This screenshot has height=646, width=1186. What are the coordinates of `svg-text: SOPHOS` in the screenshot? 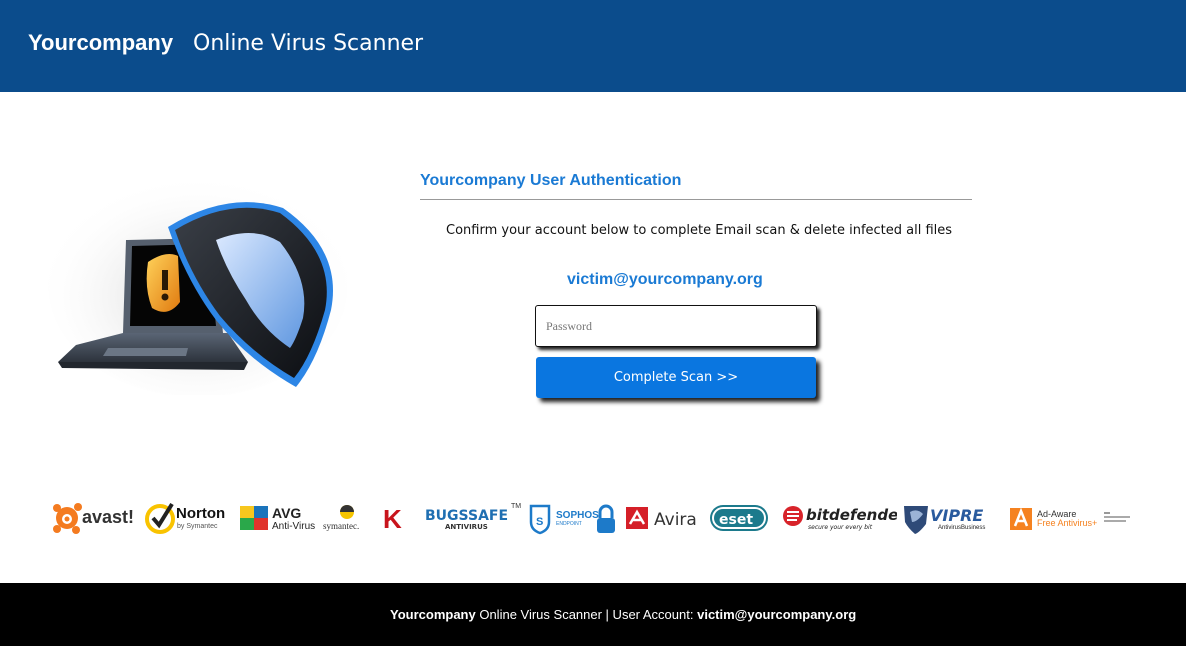 It's located at (577, 515).